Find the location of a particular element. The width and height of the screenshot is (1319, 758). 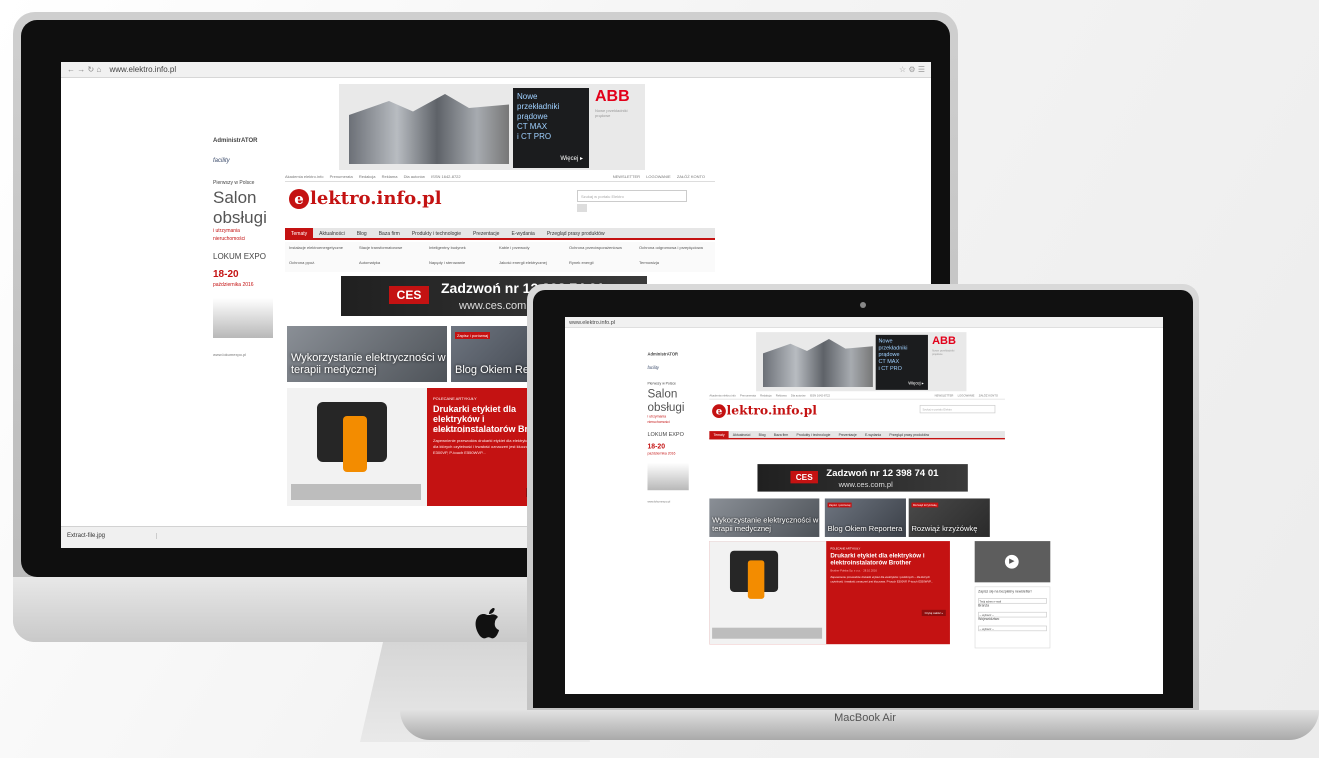

play-icon: ▶ is located at coordinates (1011, 561).